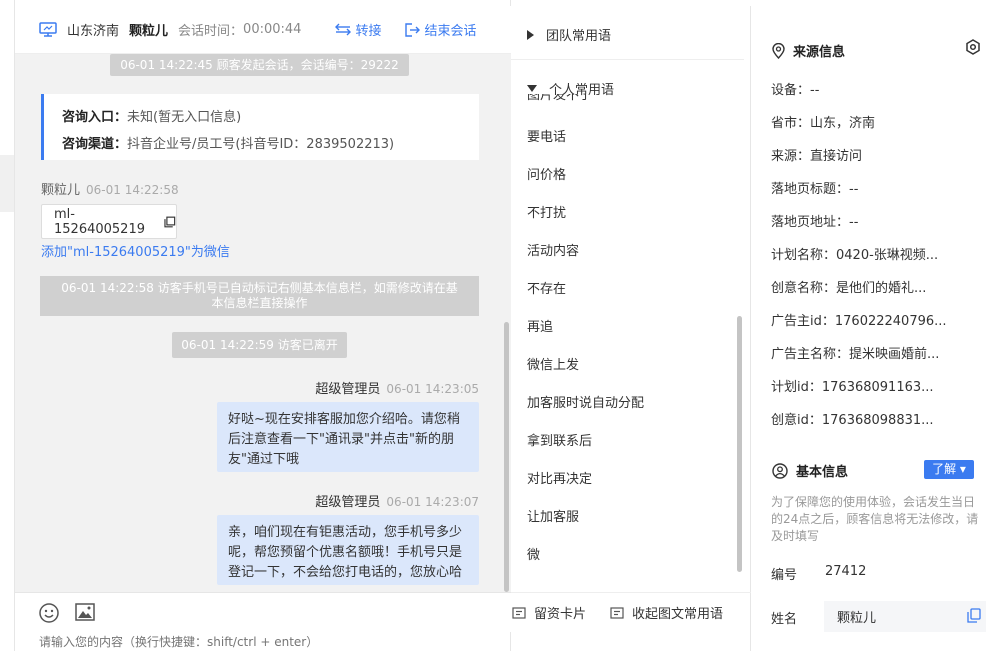  Describe the element at coordinates (822, 472) in the screenshot. I see `basic-info-label: 基本信息` at that location.